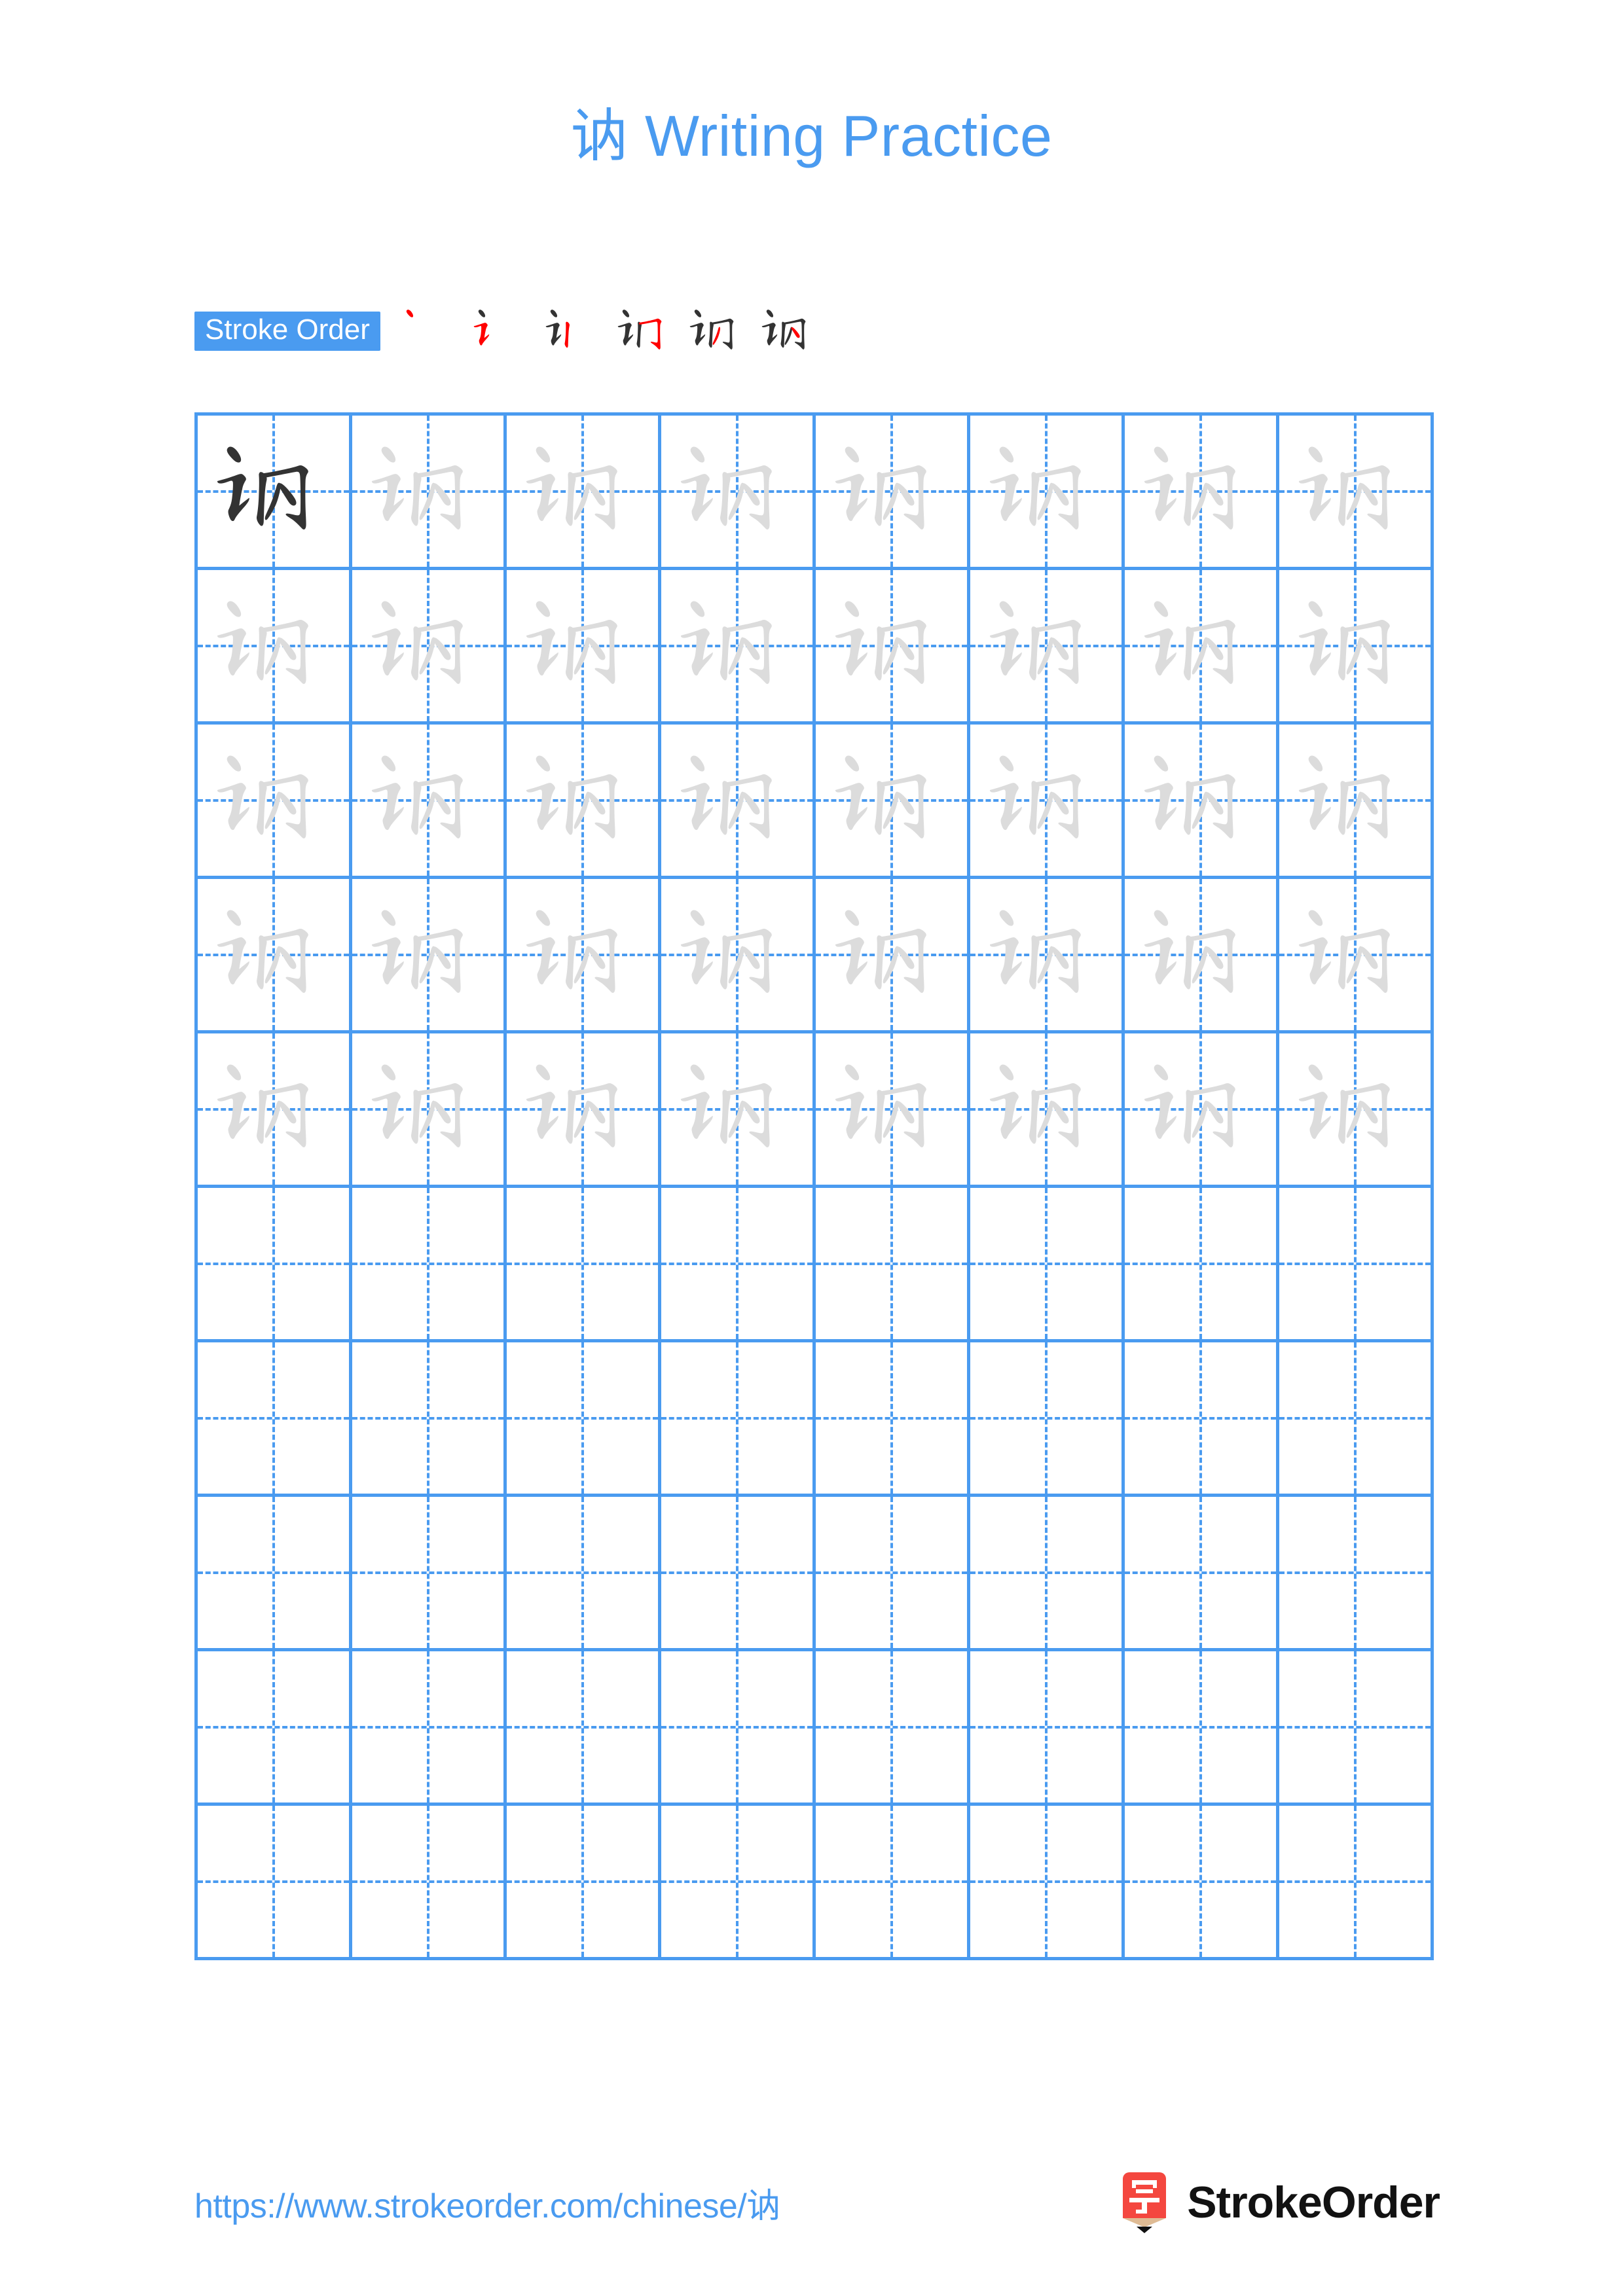 This screenshot has width=1623, height=2296. Describe the element at coordinates (557, 329) in the screenshot. I see `stroke-order-step-glyph` at that location.